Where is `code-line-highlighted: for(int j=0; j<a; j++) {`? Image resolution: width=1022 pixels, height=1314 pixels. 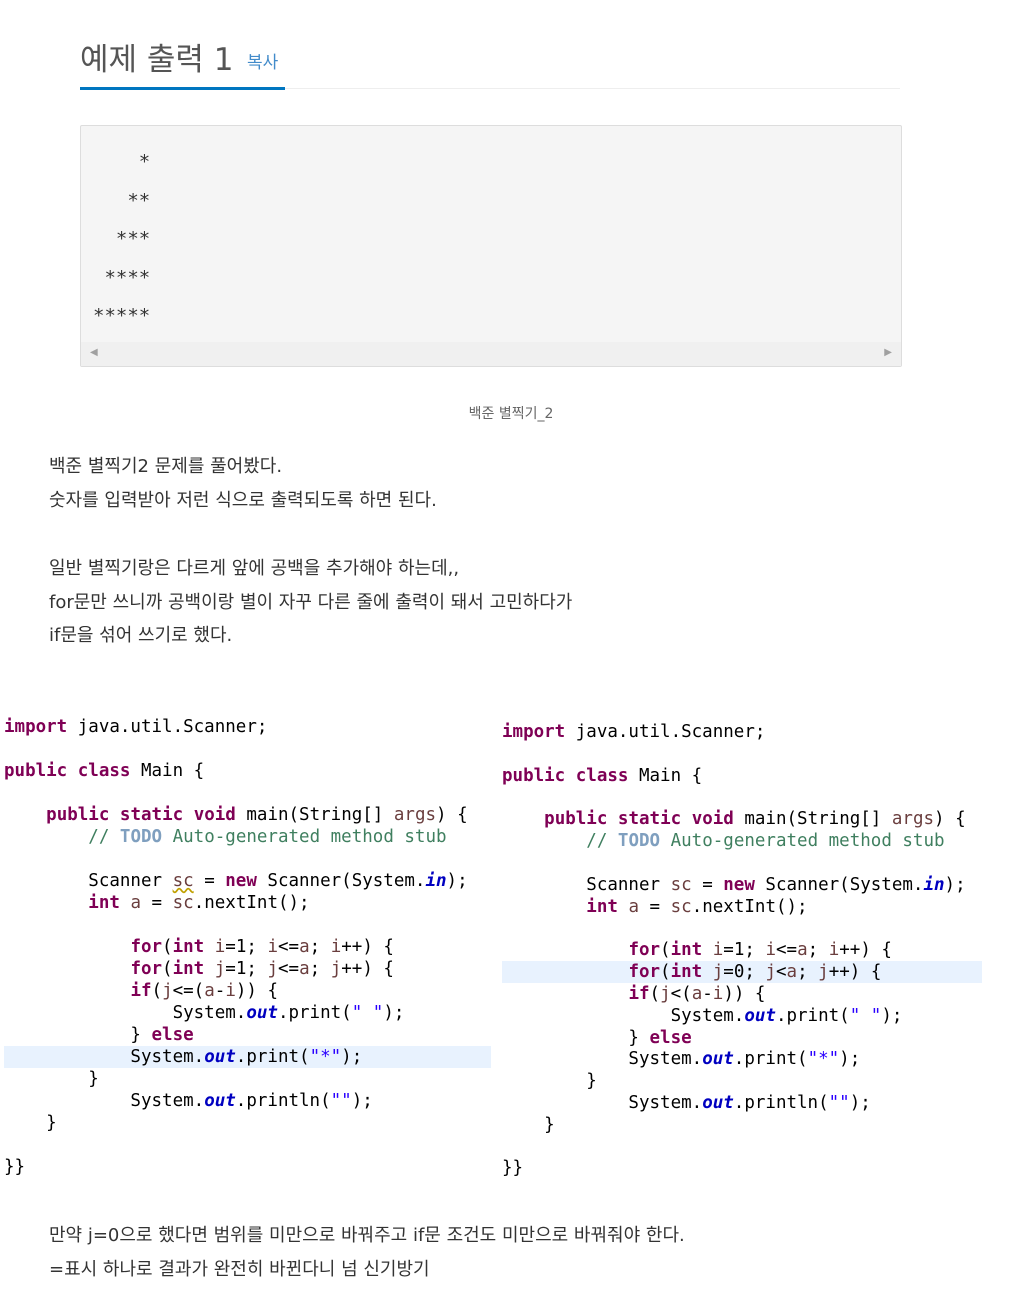 code-line-highlighted: for(int j=0; j<a; j++) { is located at coordinates (742, 972).